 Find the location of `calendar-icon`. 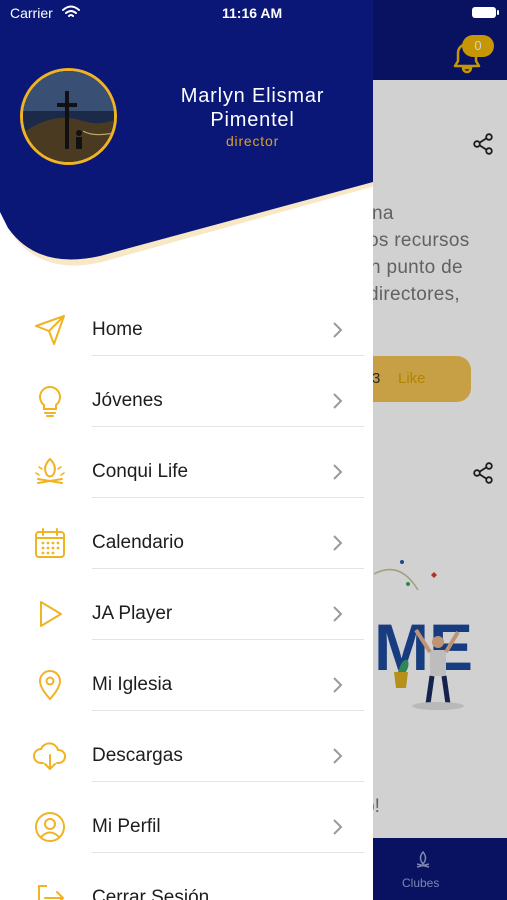

calendar-icon is located at coordinates (50, 543).